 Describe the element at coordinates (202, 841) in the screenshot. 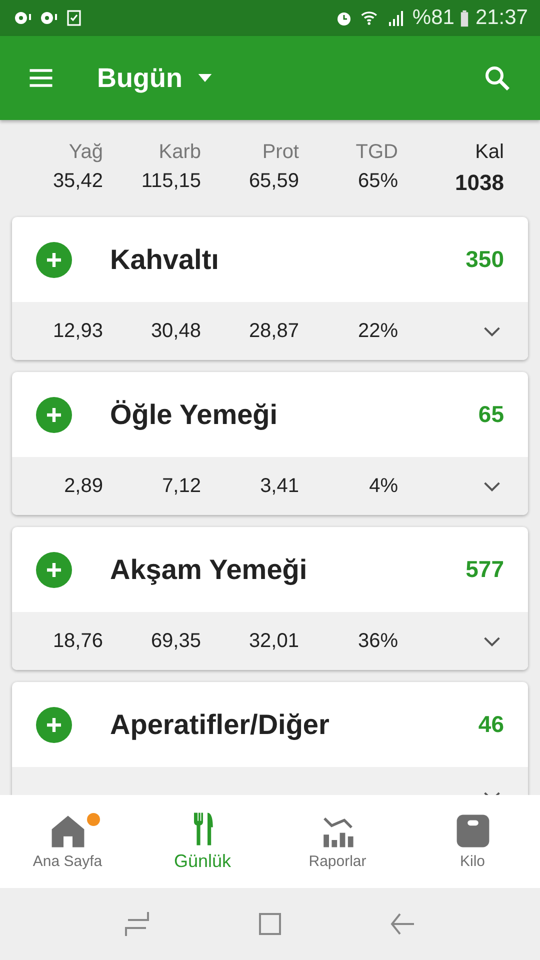

I see `nav-tab: Günlük` at that location.